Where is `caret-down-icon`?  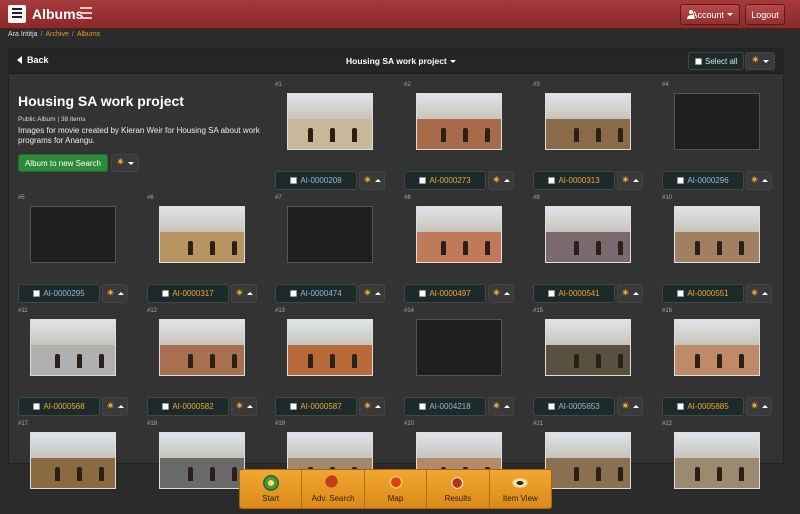 caret-down-icon is located at coordinates (130, 163).